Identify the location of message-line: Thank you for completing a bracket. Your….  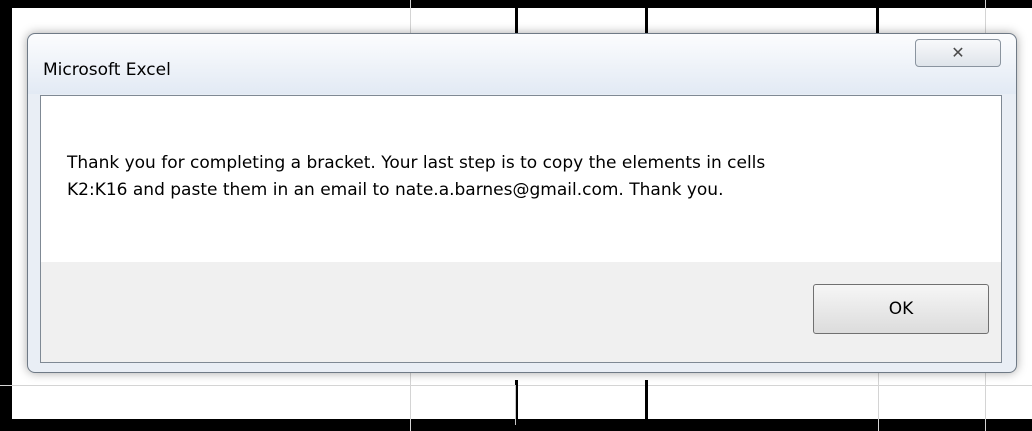
(416, 163).